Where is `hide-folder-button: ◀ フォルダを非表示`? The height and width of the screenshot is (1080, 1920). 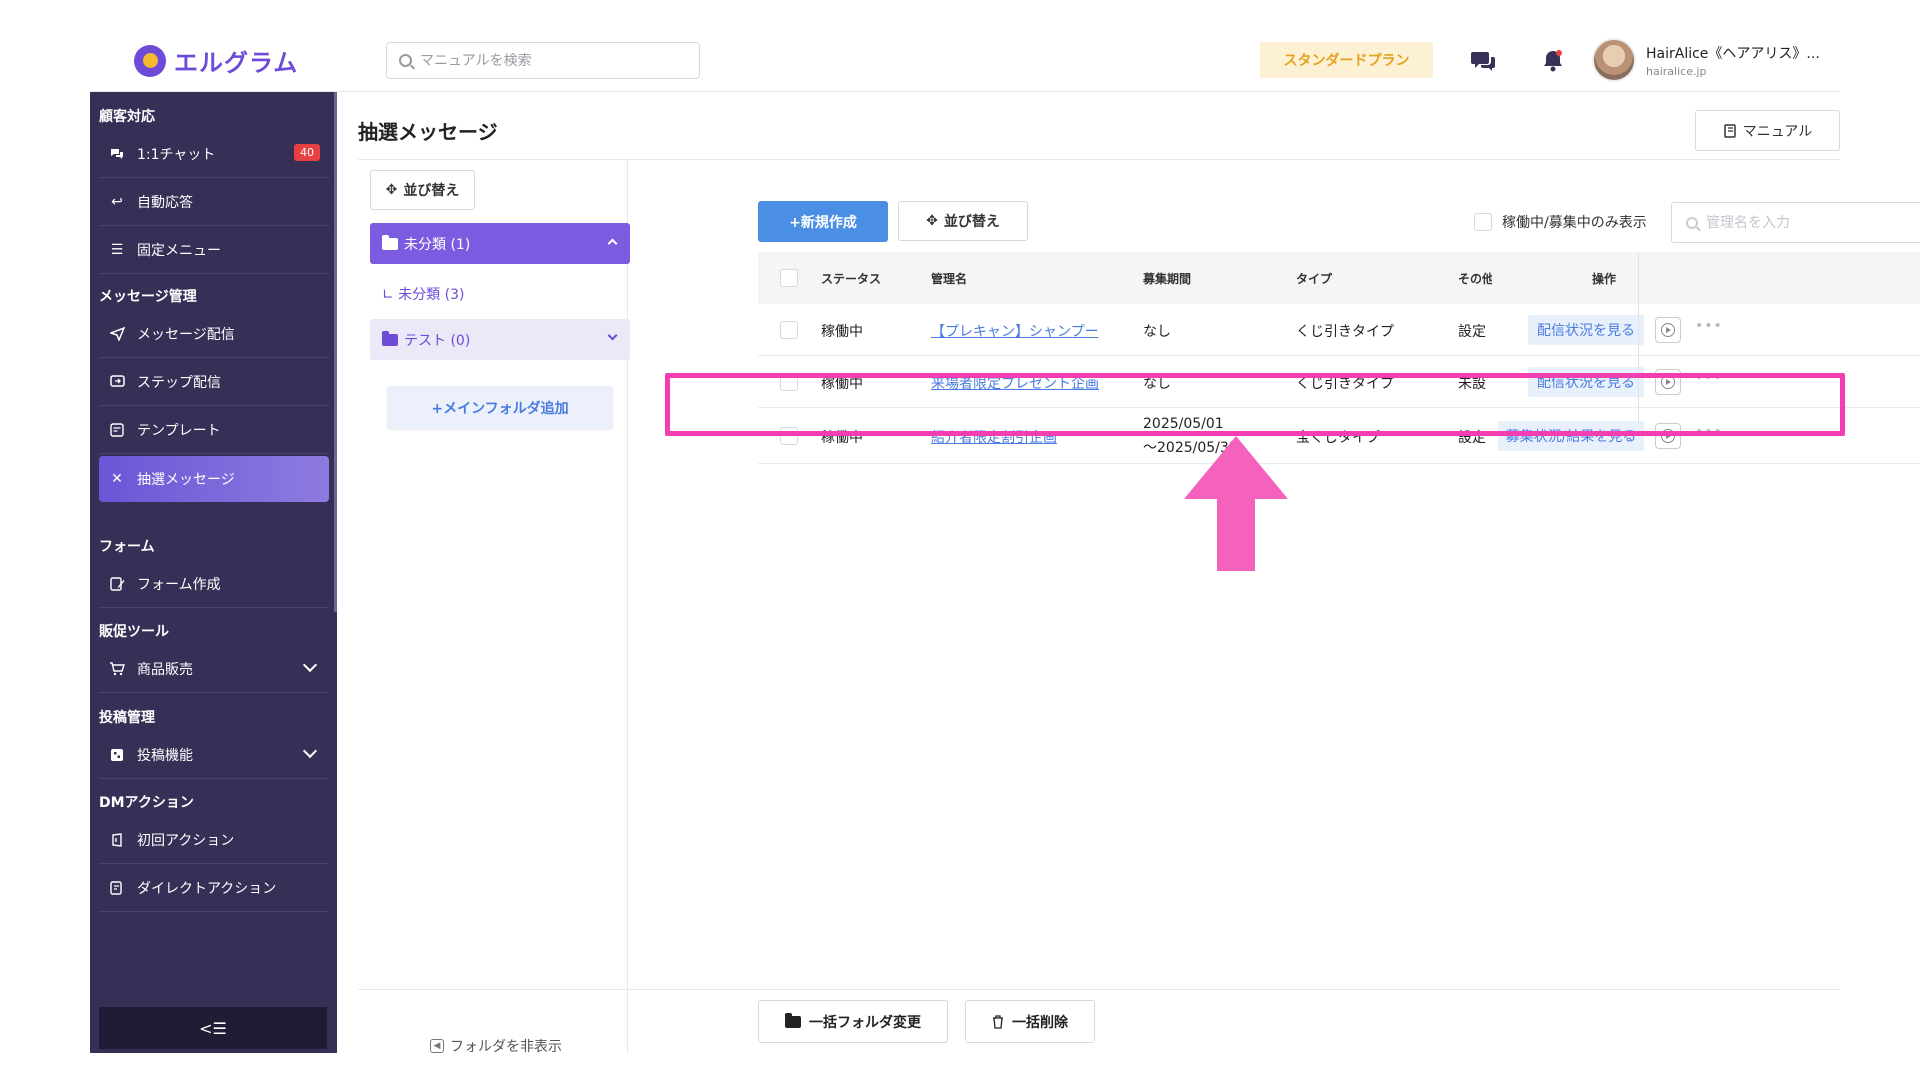
hide-folder-button: ◀ フォルダを非表示 is located at coordinates (496, 1046).